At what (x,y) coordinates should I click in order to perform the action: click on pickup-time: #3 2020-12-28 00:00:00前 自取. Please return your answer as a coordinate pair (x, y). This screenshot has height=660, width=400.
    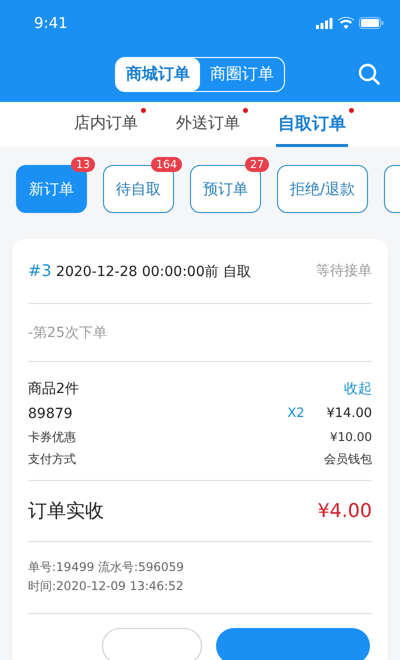
    Looking at the image, I should click on (140, 271).